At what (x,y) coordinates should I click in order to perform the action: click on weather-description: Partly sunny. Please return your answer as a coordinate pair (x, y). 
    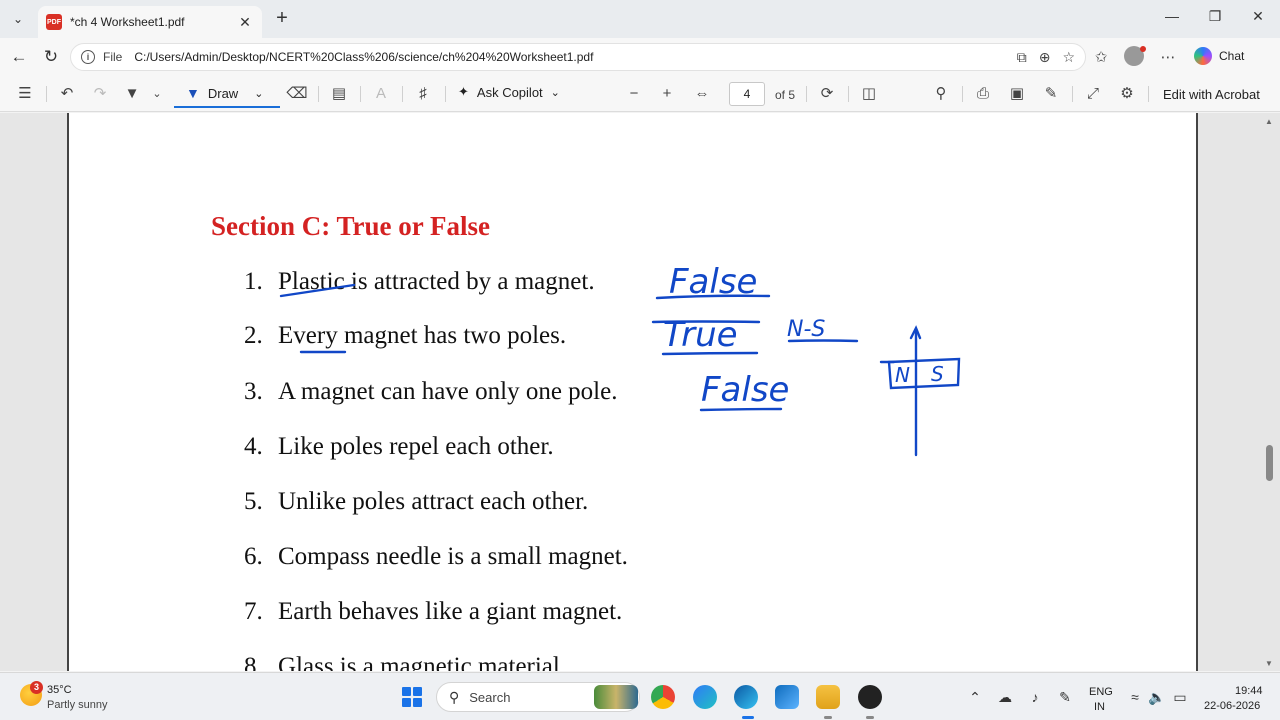
    Looking at the image, I should click on (77, 705).